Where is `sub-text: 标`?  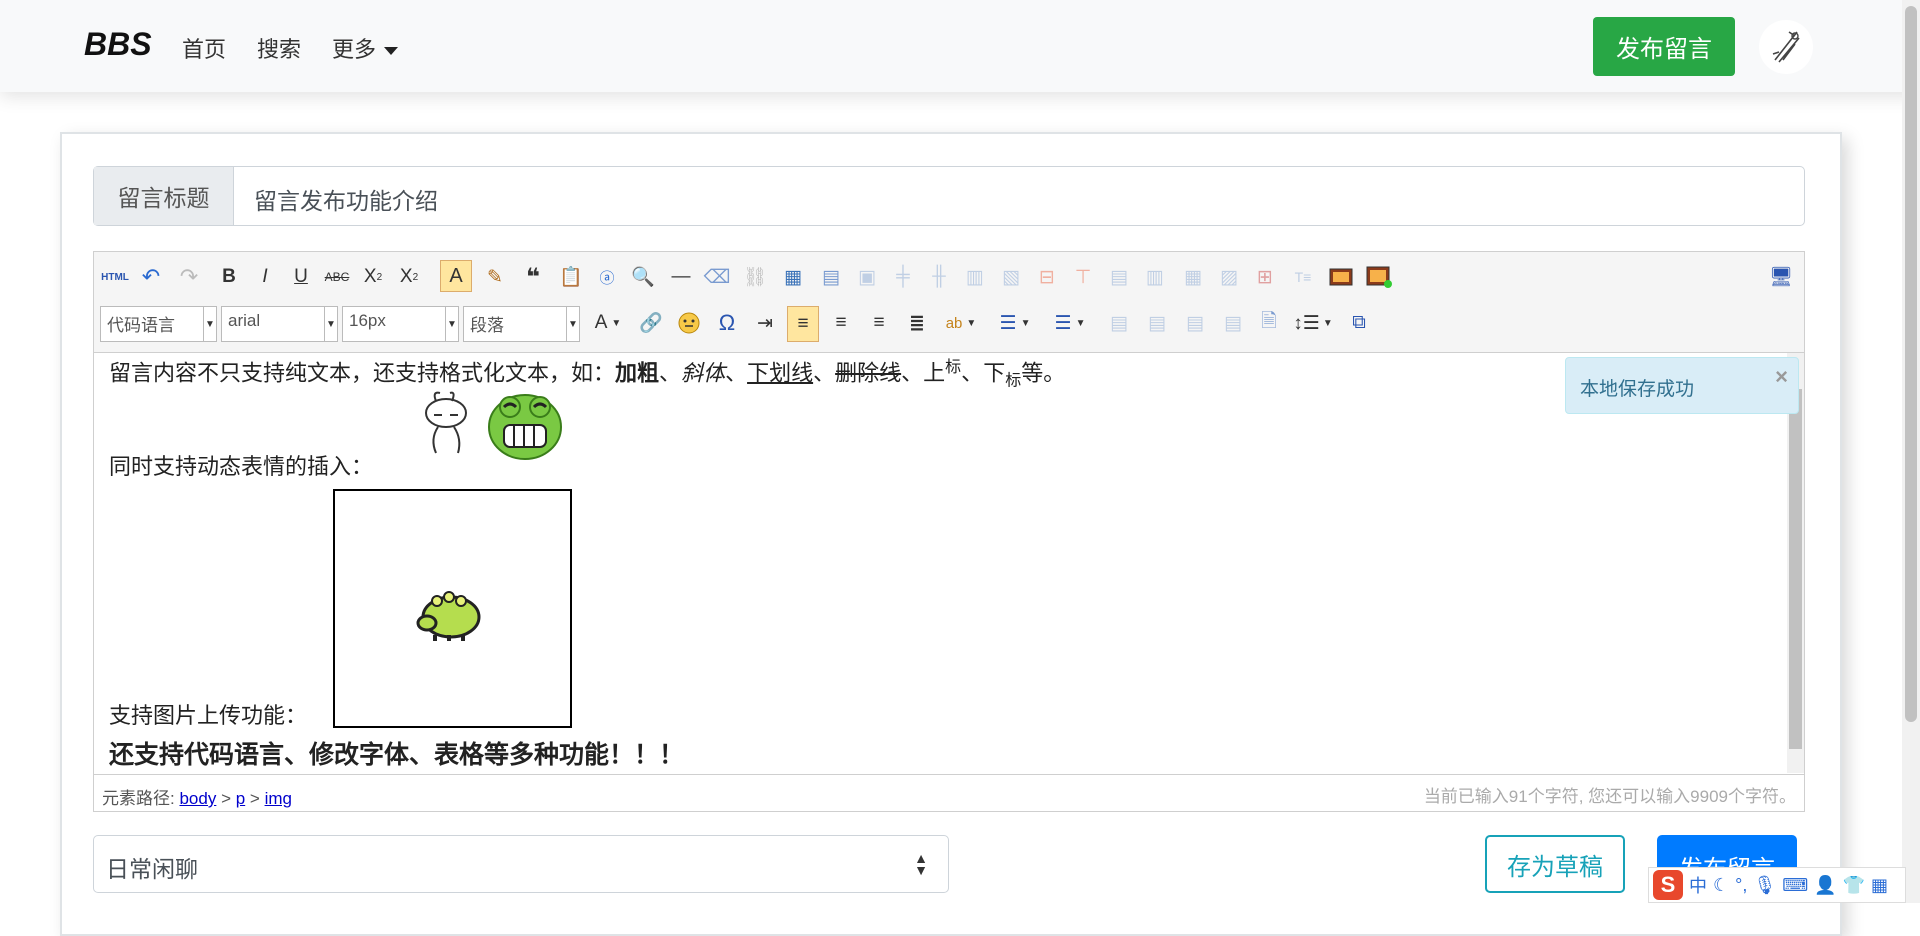
sub-text: 标 is located at coordinates (1013, 380).